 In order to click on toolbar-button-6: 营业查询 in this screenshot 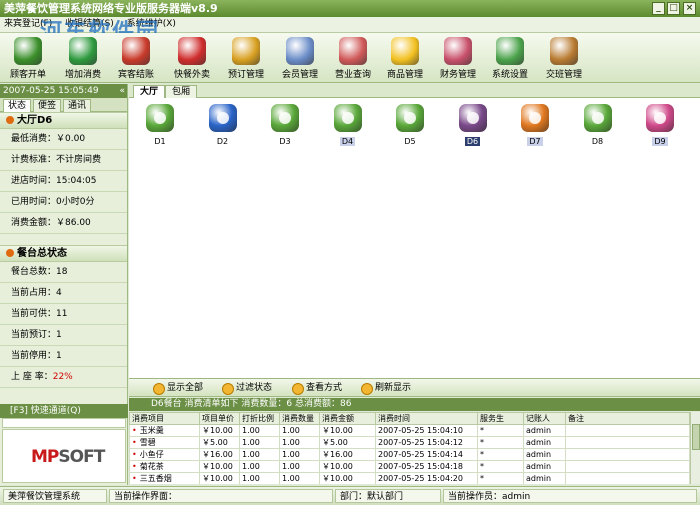, I will do `click(353, 58)`.